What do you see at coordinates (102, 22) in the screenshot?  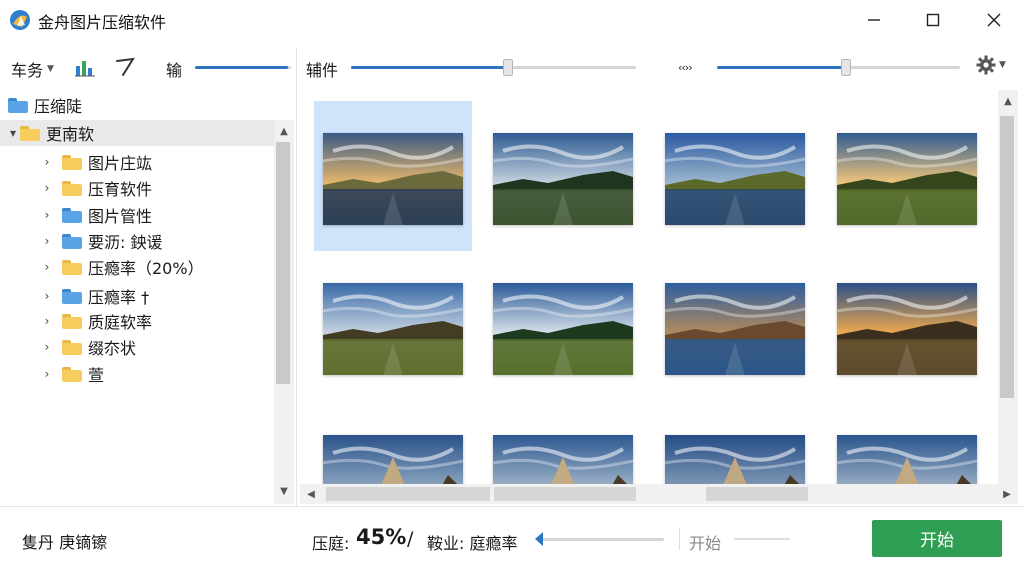 I see `window-title: 金舟图片压缩软件` at bounding box center [102, 22].